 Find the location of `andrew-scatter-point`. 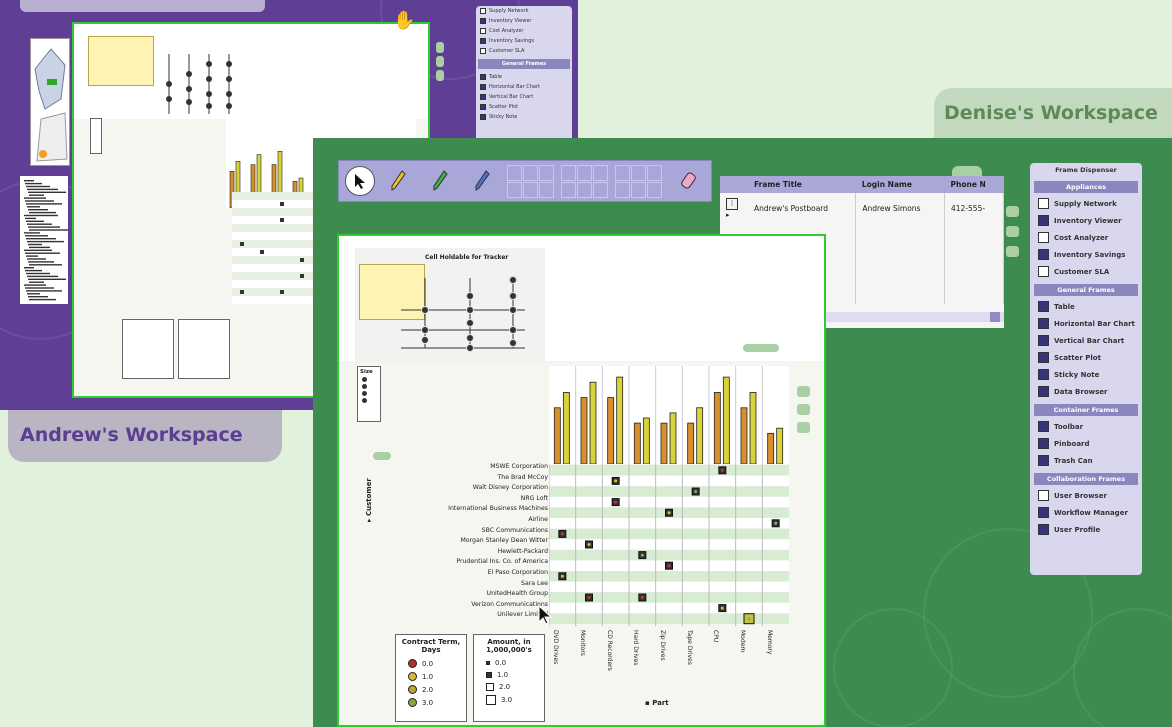

andrew-scatter-point is located at coordinates (189, 102).